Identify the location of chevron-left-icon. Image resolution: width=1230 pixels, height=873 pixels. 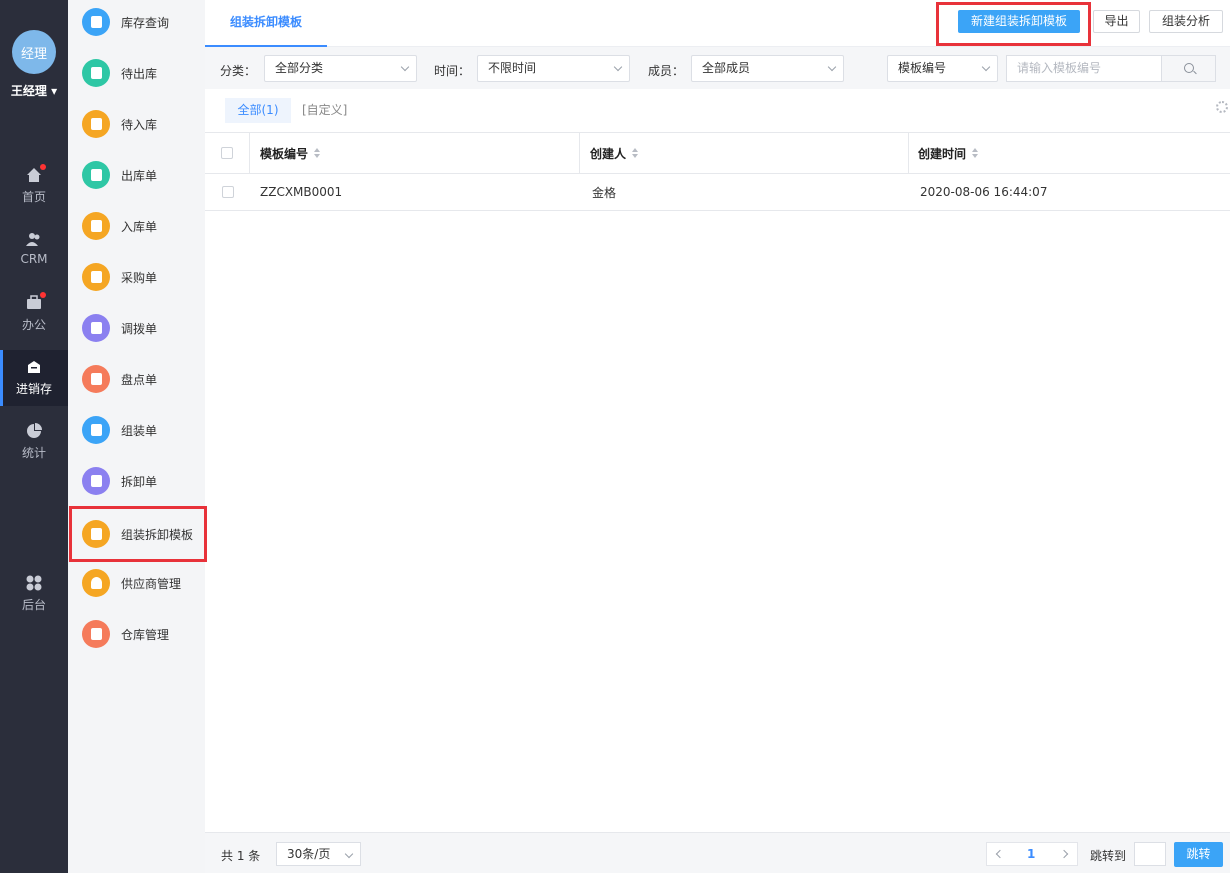
(1000, 854).